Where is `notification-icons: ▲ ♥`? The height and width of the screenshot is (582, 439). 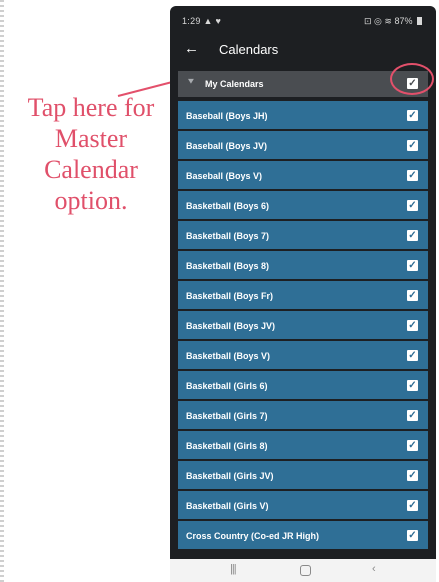
notification-icons: ▲ ♥ is located at coordinates (212, 21).